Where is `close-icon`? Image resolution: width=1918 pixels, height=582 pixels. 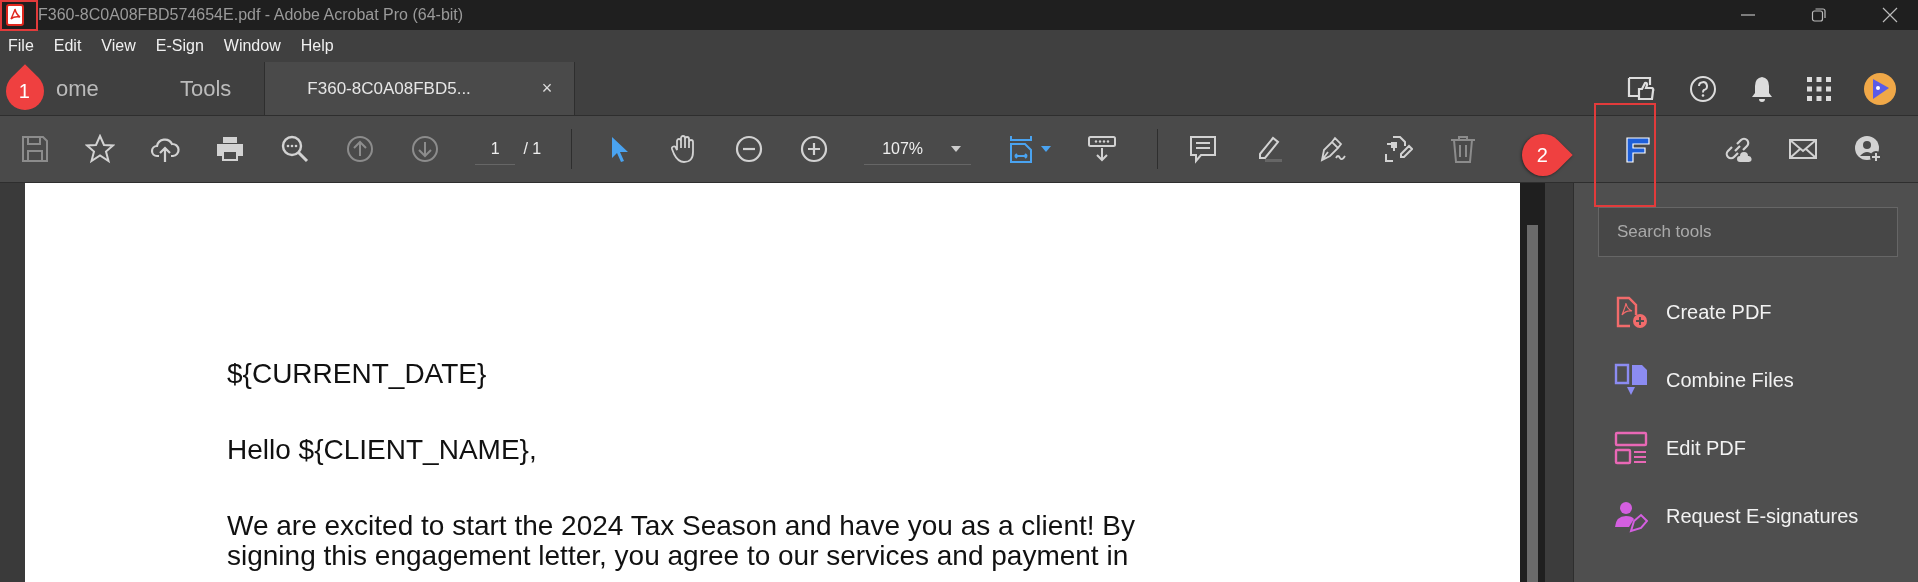
close-icon is located at coordinates (1890, 15).